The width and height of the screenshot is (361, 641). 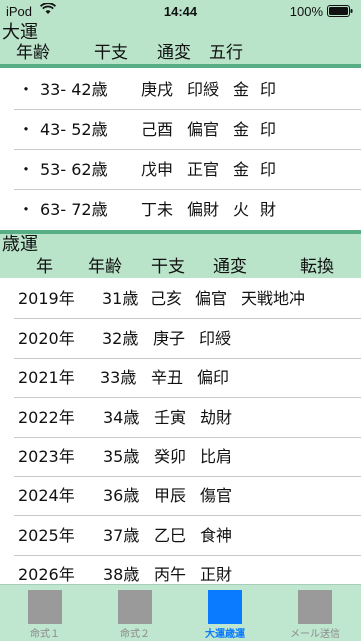 I want to click on row-kanshi: 丙午, so click(x=170, y=574).